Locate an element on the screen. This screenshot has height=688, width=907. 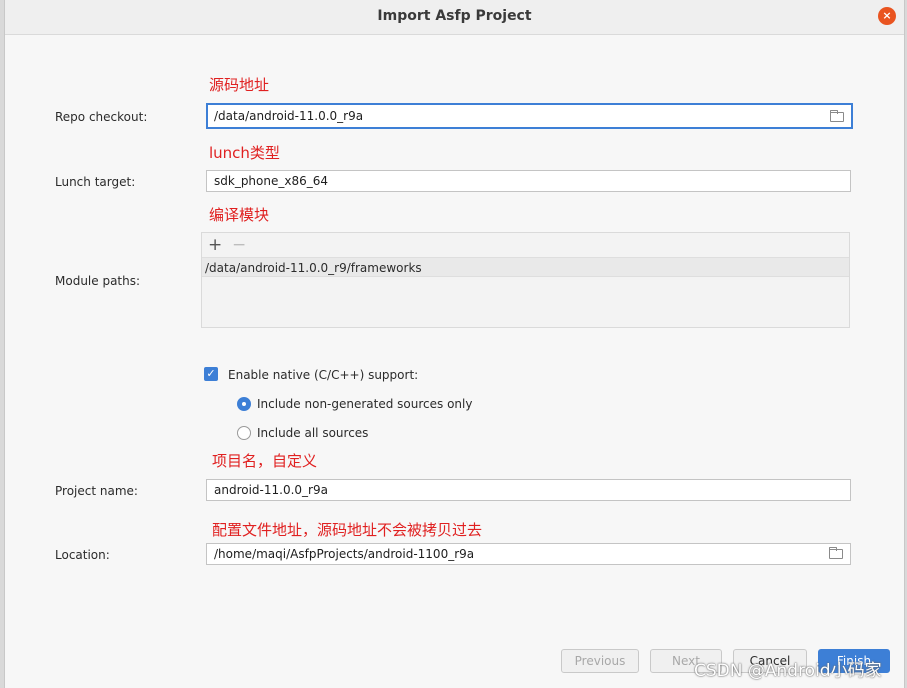
project-name-value: android-11.0.0_r9a is located at coordinates (271, 490).